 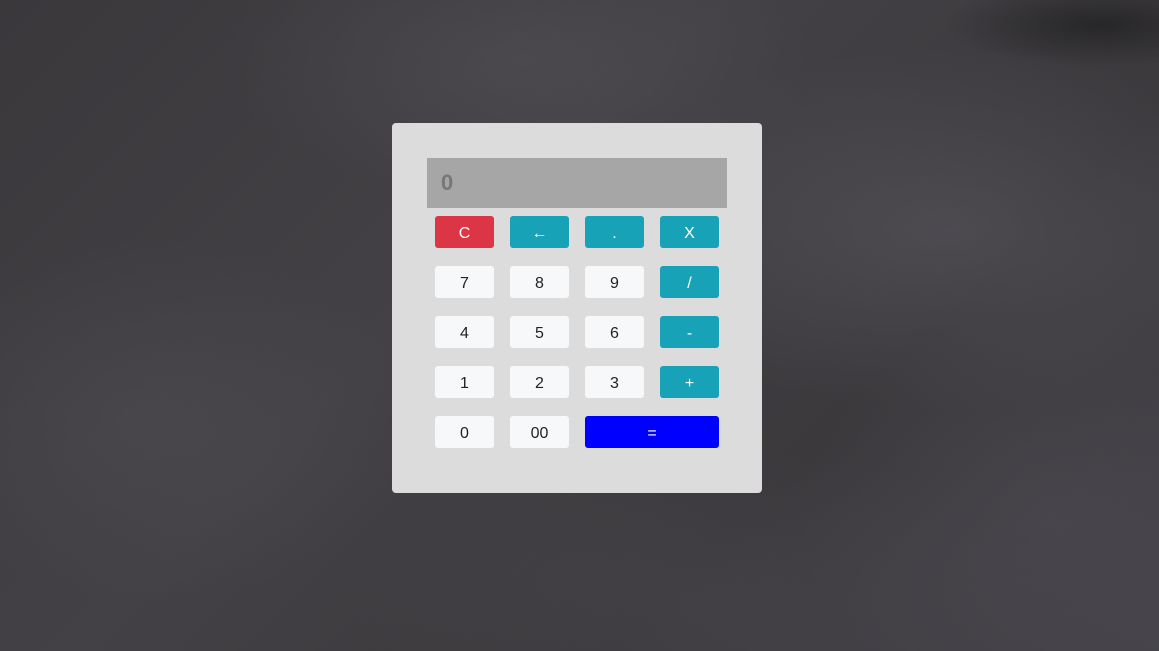 What do you see at coordinates (464, 232) in the screenshot?
I see `clear-button: C` at bounding box center [464, 232].